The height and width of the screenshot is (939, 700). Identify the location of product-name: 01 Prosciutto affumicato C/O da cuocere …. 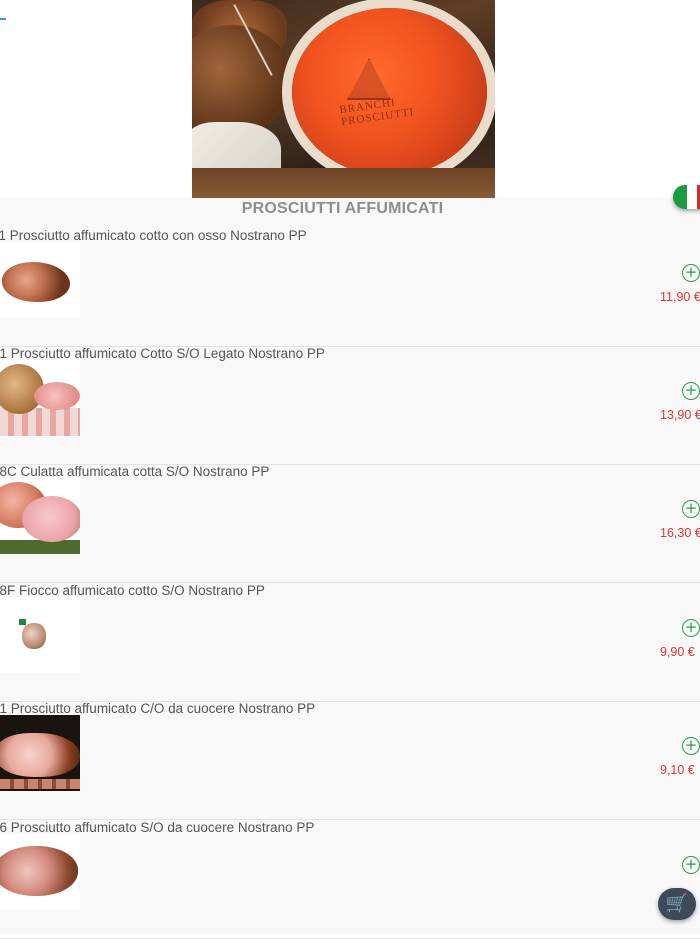
(158, 708).